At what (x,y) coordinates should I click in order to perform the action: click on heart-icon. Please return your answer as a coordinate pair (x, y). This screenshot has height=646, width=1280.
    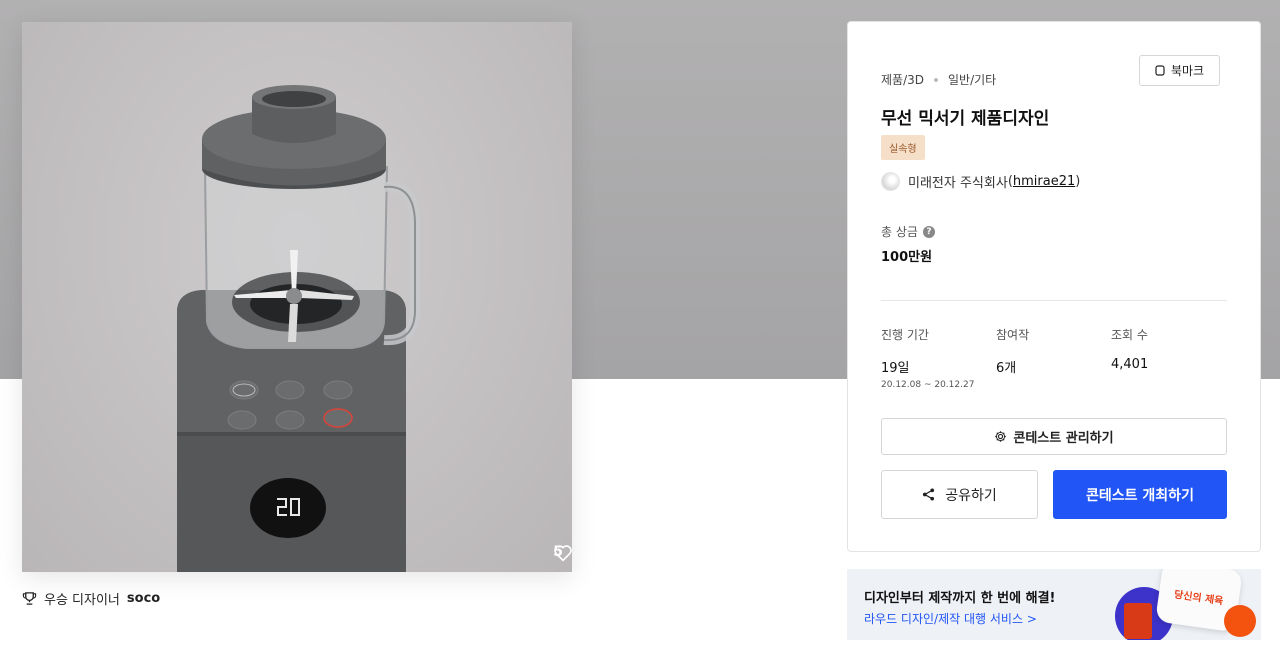
    Looking at the image, I should click on (563, 553).